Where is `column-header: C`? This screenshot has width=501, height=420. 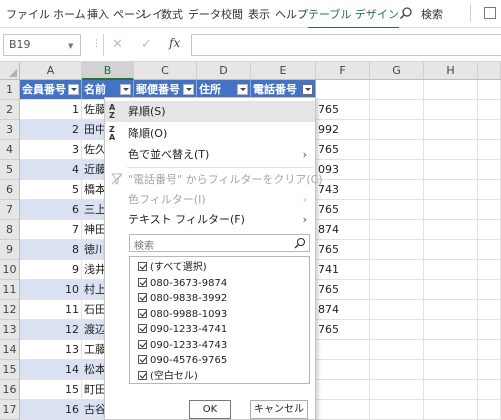 column-header: C is located at coordinates (165, 71).